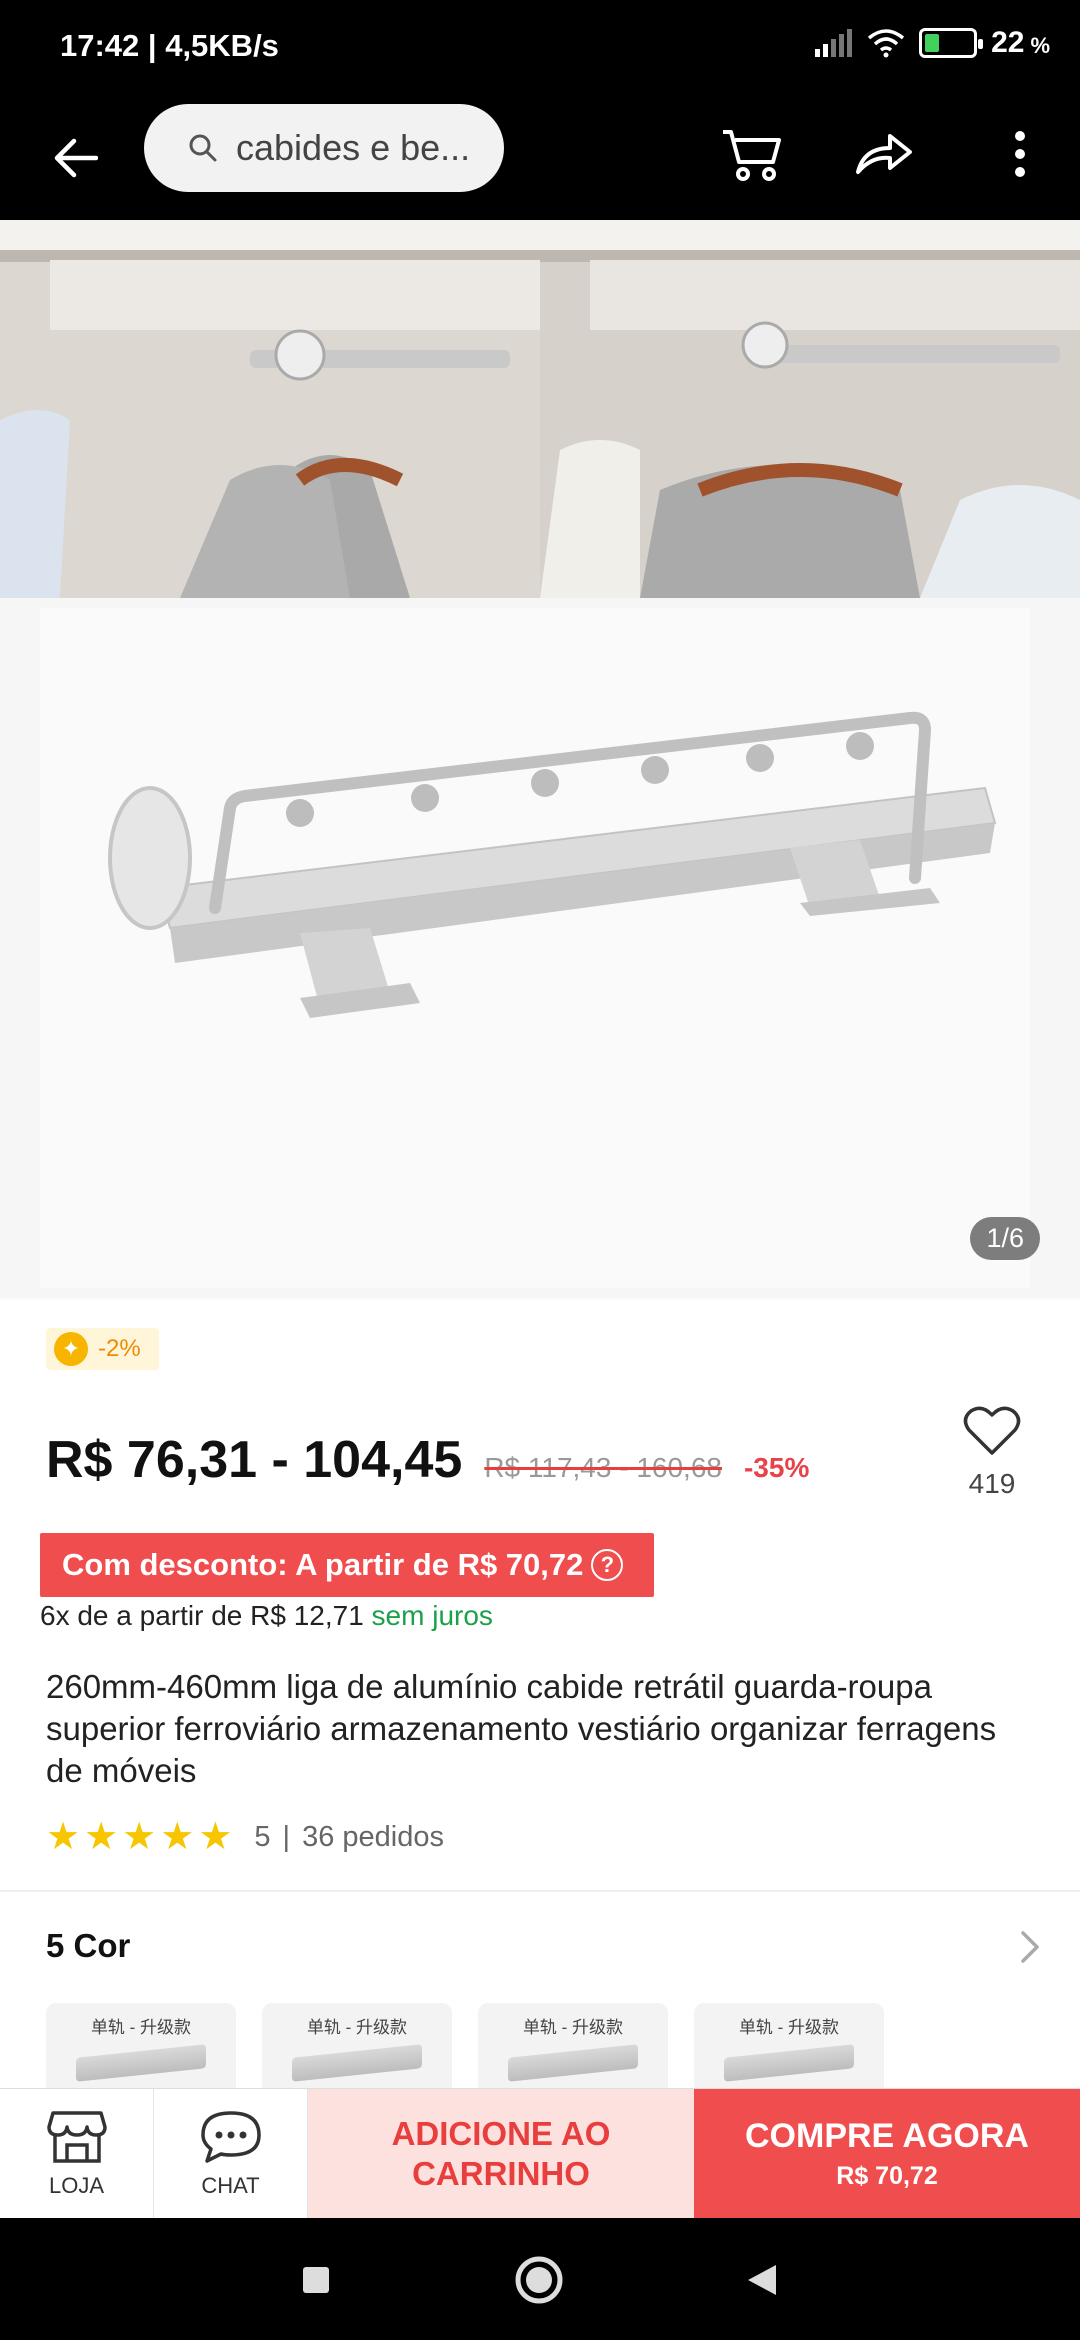  What do you see at coordinates (254, 1460) in the screenshot?
I see `price-range: R$ 76,31 - 104,45` at bounding box center [254, 1460].